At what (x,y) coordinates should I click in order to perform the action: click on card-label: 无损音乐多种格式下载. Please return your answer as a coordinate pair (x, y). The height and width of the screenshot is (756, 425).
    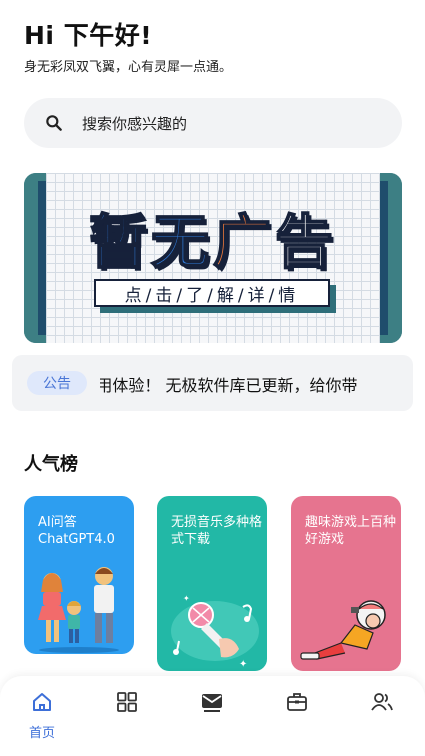
    Looking at the image, I should click on (217, 531).